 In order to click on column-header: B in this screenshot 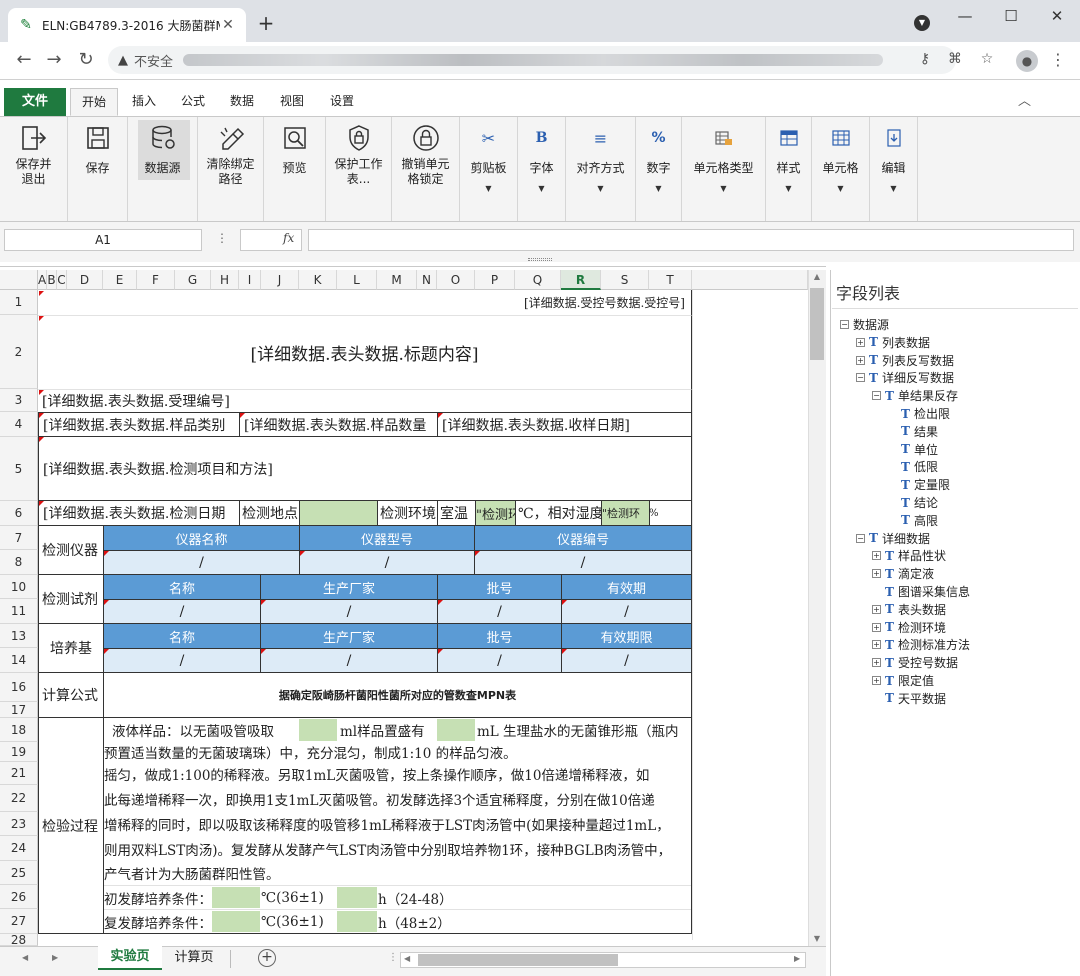, I will do `click(52, 280)`.